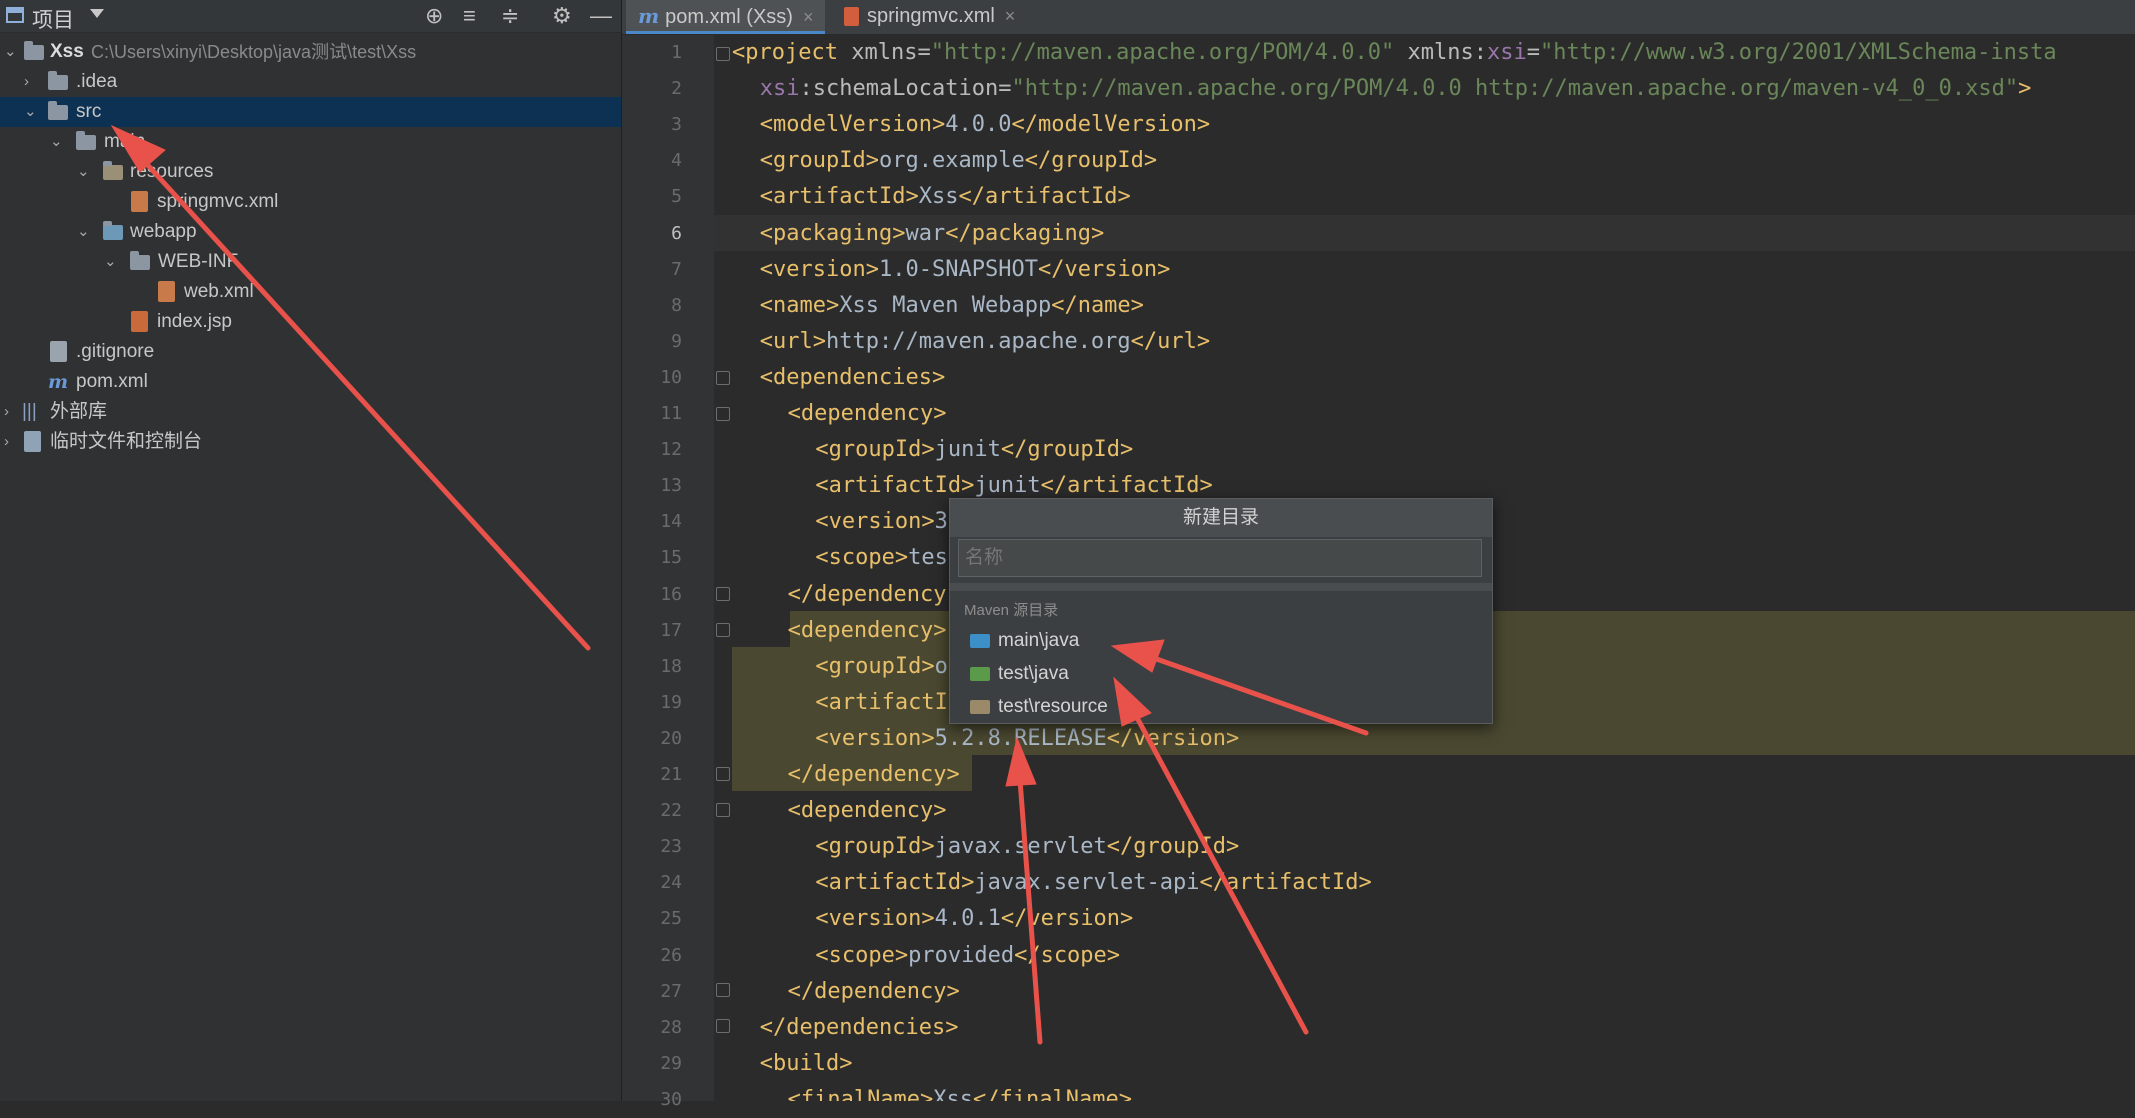 The image size is (2135, 1118). What do you see at coordinates (1039, 707) in the screenshot?
I see `popup-item-test-resource: test\resource` at bounding box center [1039, 707].